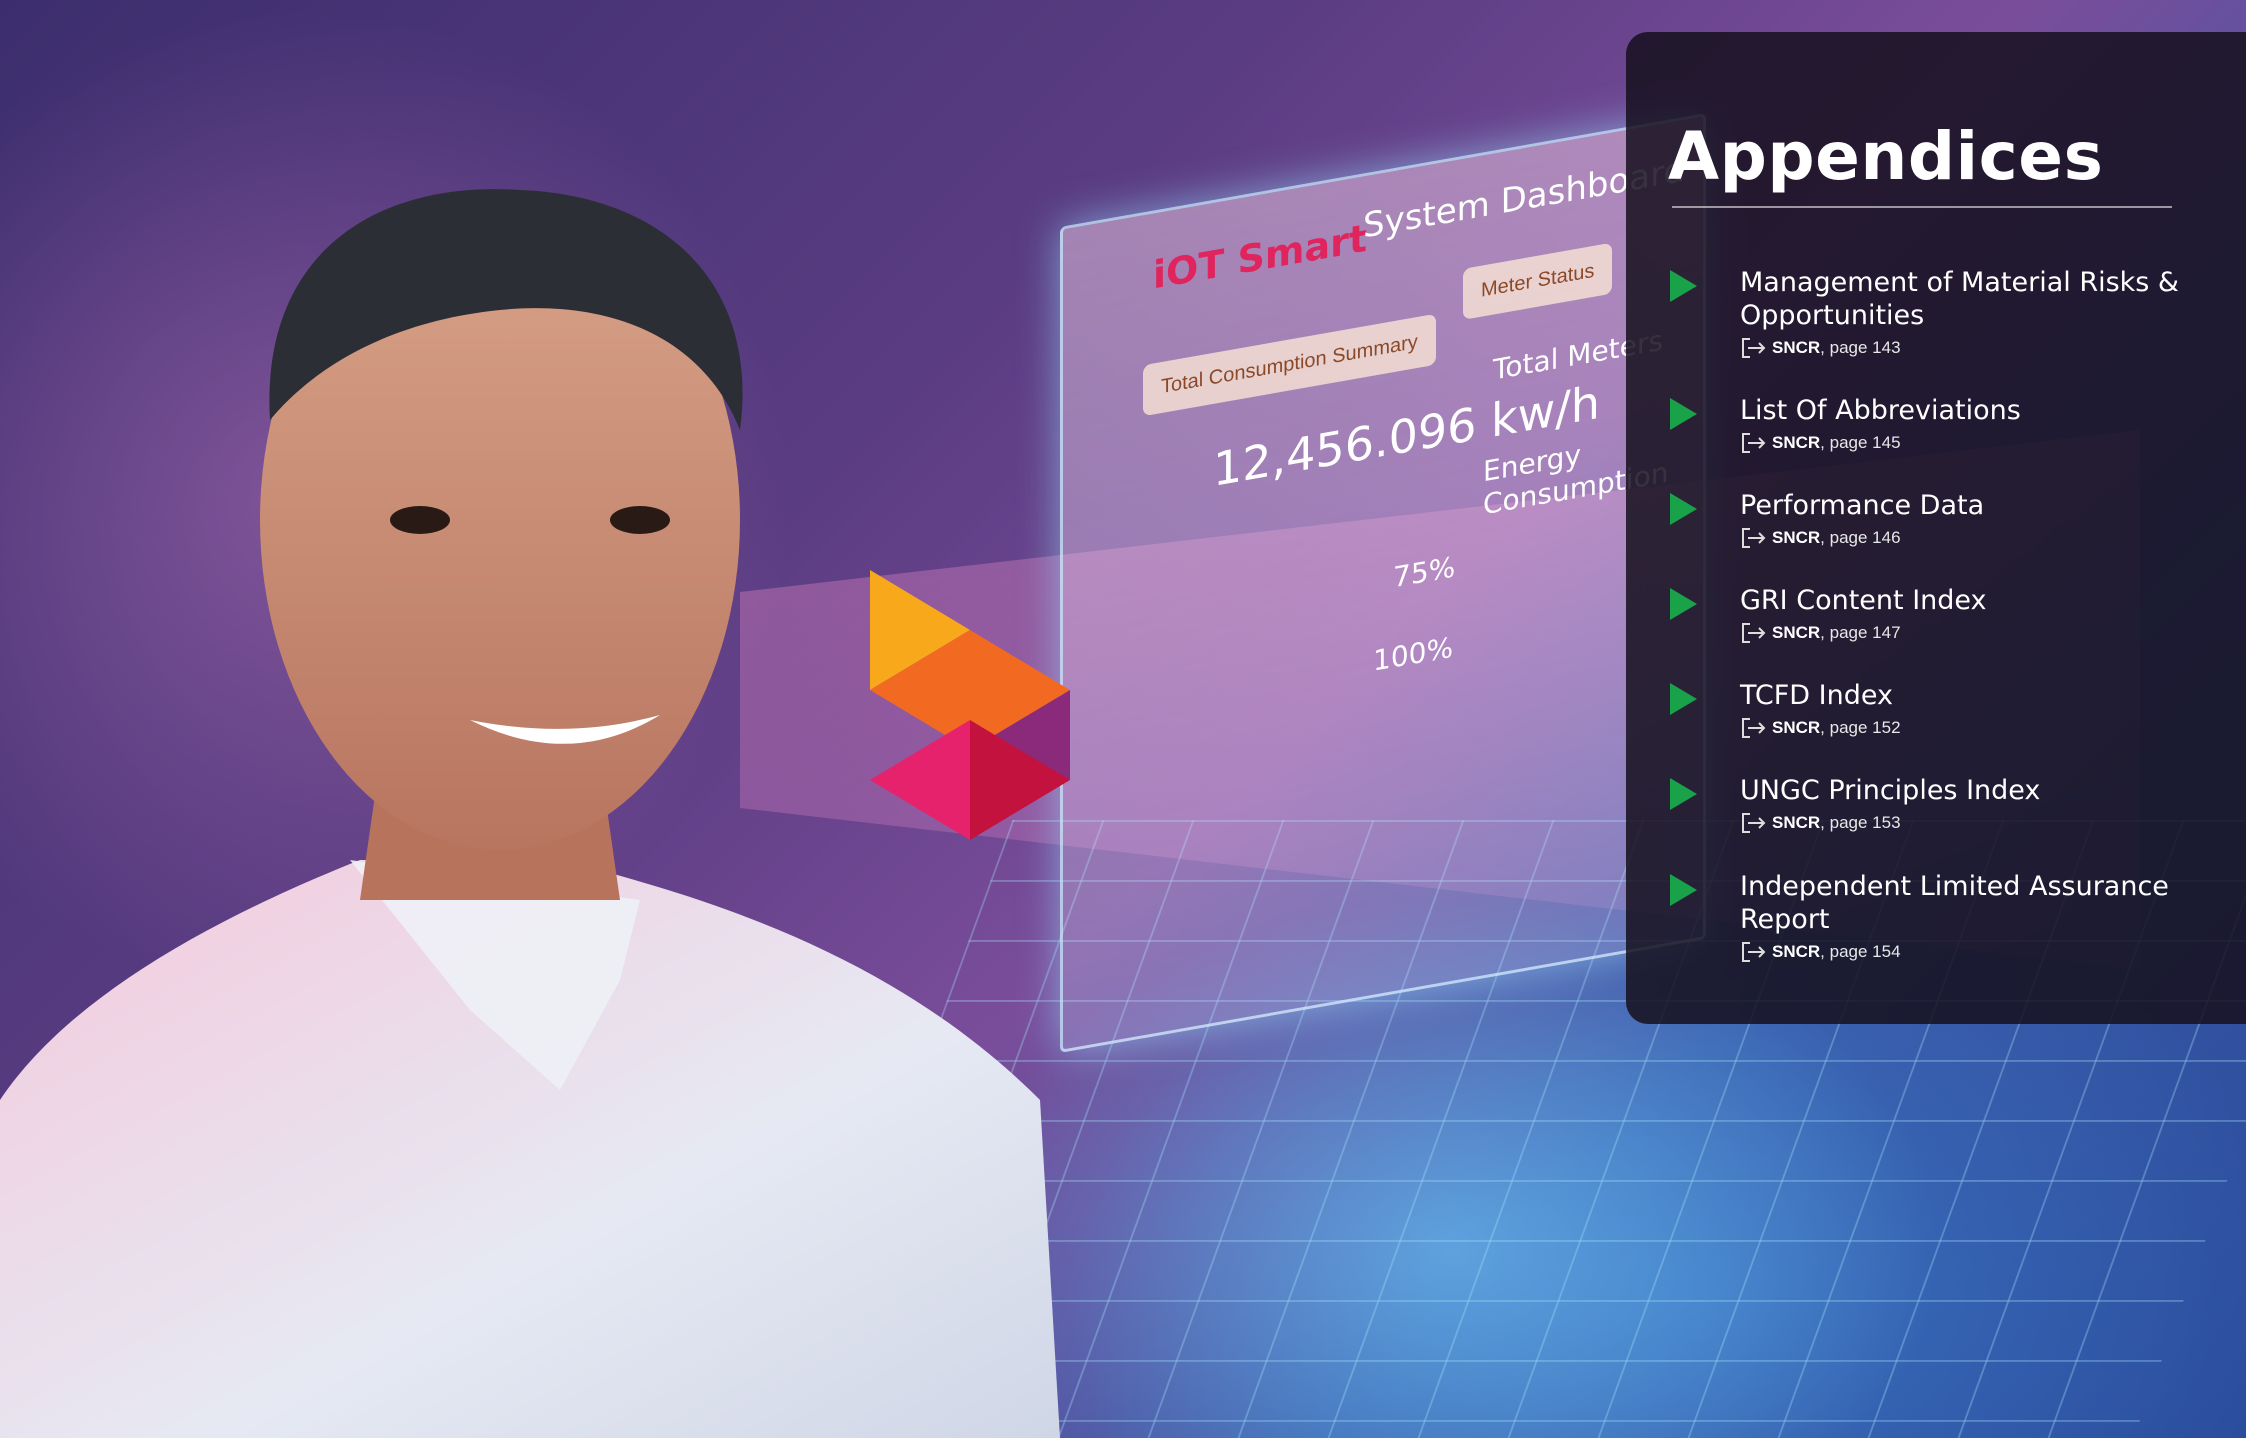 This screenshot has width=2246, height=1438. What do you see at coordinates (1886, 156) in the screenshot?
I see `page-title: Appendices` at bounding box center [1886, 156].